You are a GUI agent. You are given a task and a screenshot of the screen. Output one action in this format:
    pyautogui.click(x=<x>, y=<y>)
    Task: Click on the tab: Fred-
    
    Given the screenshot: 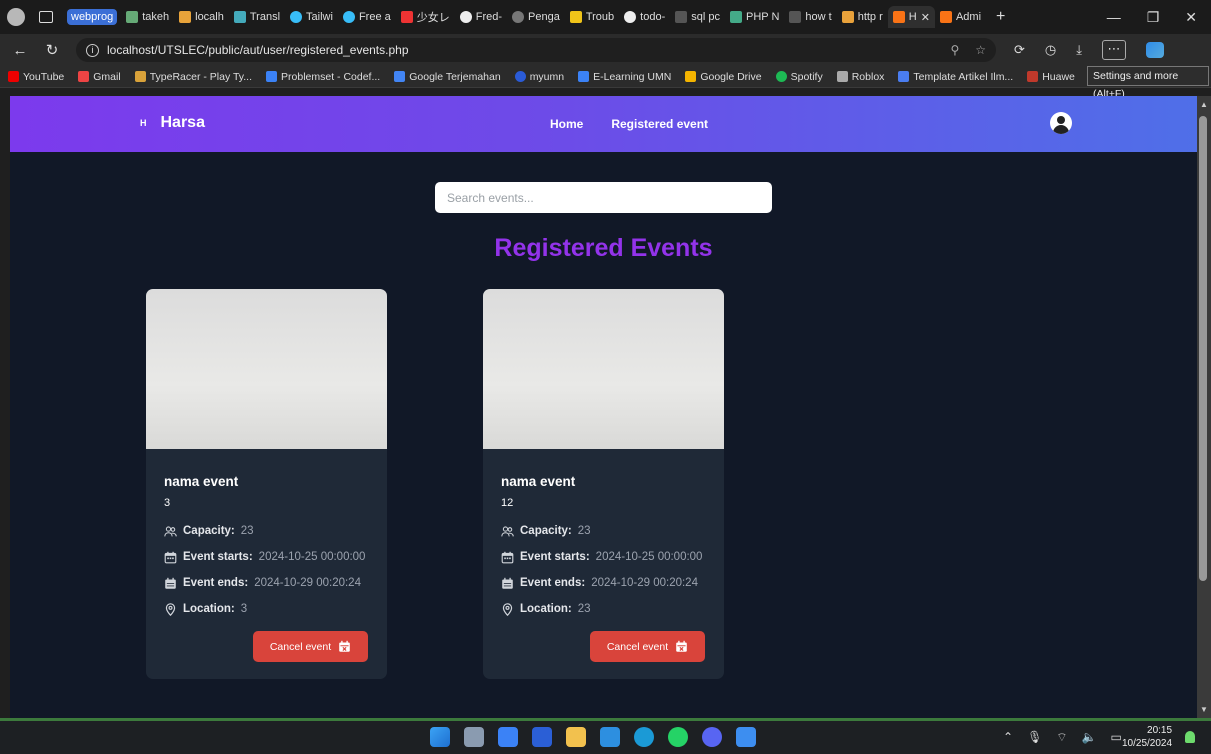 What is the action you would take?
    pyautogui.click(x=481, y=17)
    